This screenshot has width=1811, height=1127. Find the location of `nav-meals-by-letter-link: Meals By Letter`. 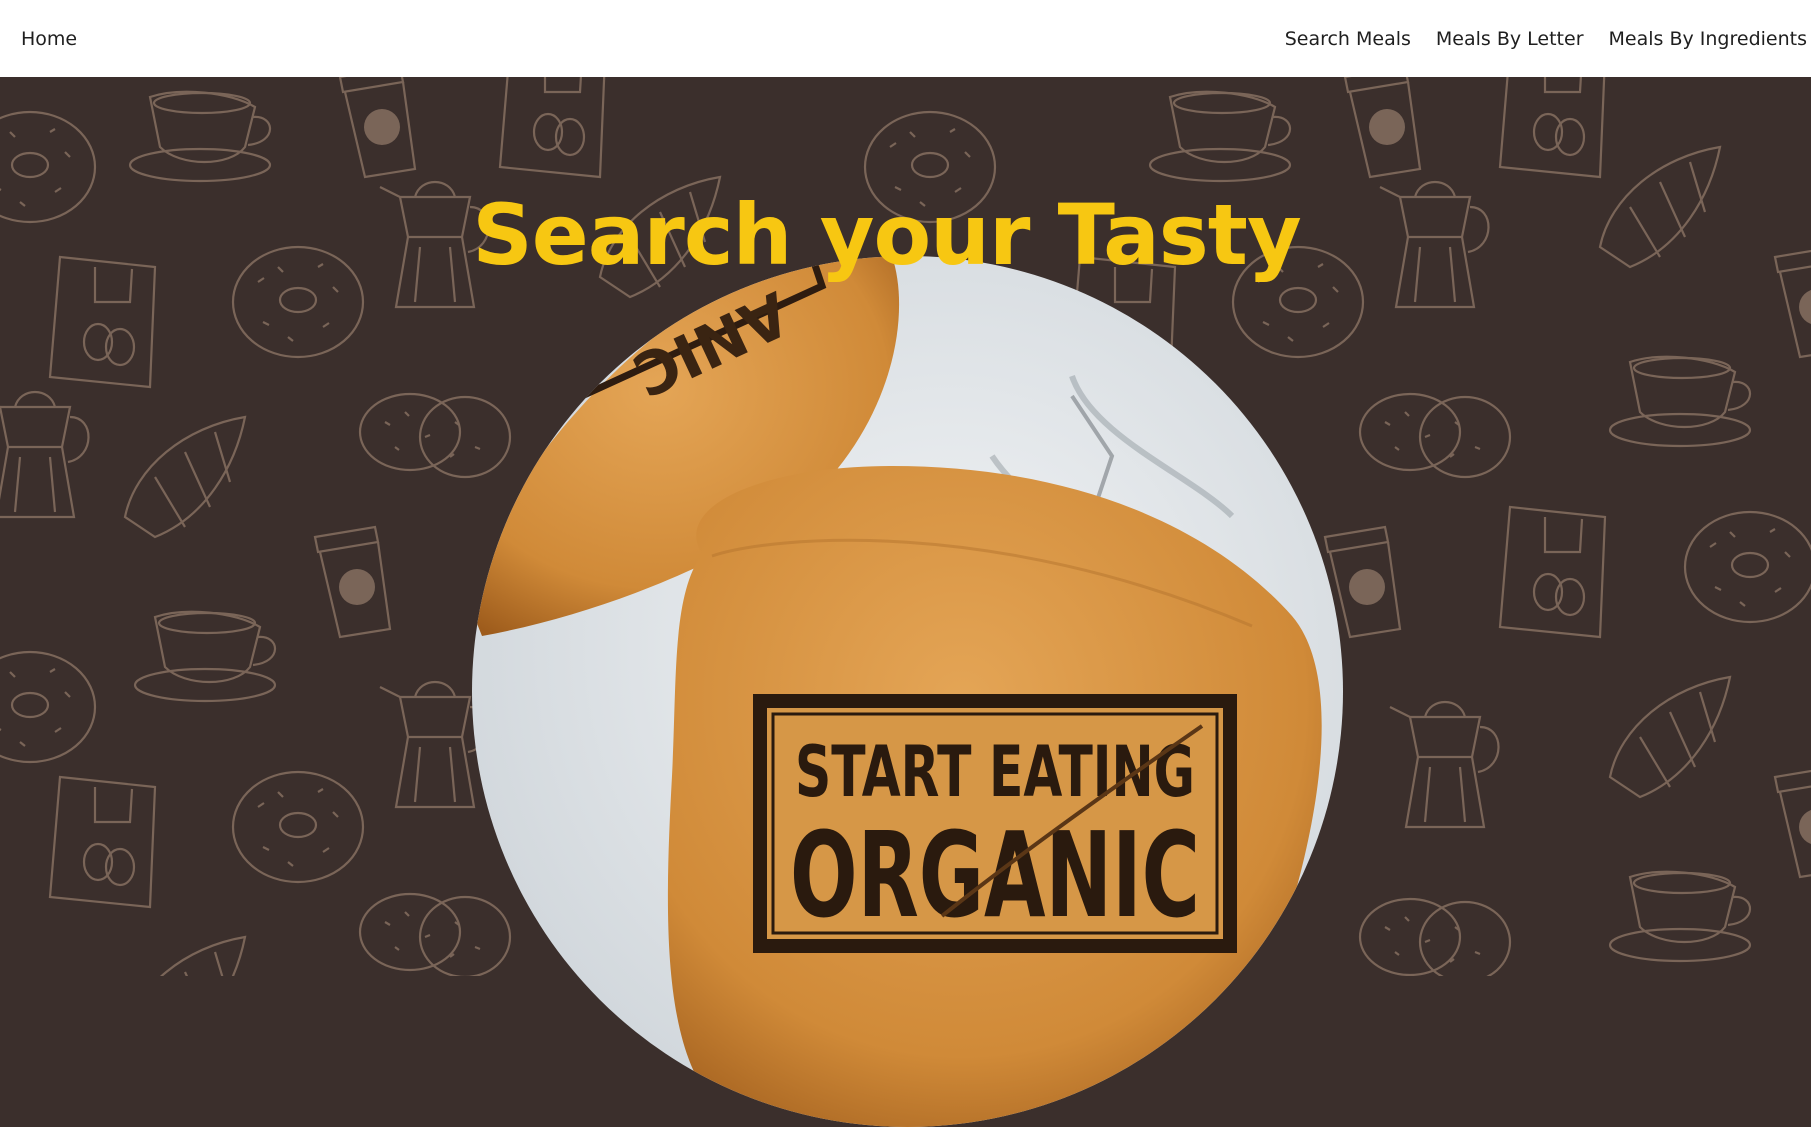

nav-meals-by-letter-link: Meals By Letter is located at coordinates (1510, 39).